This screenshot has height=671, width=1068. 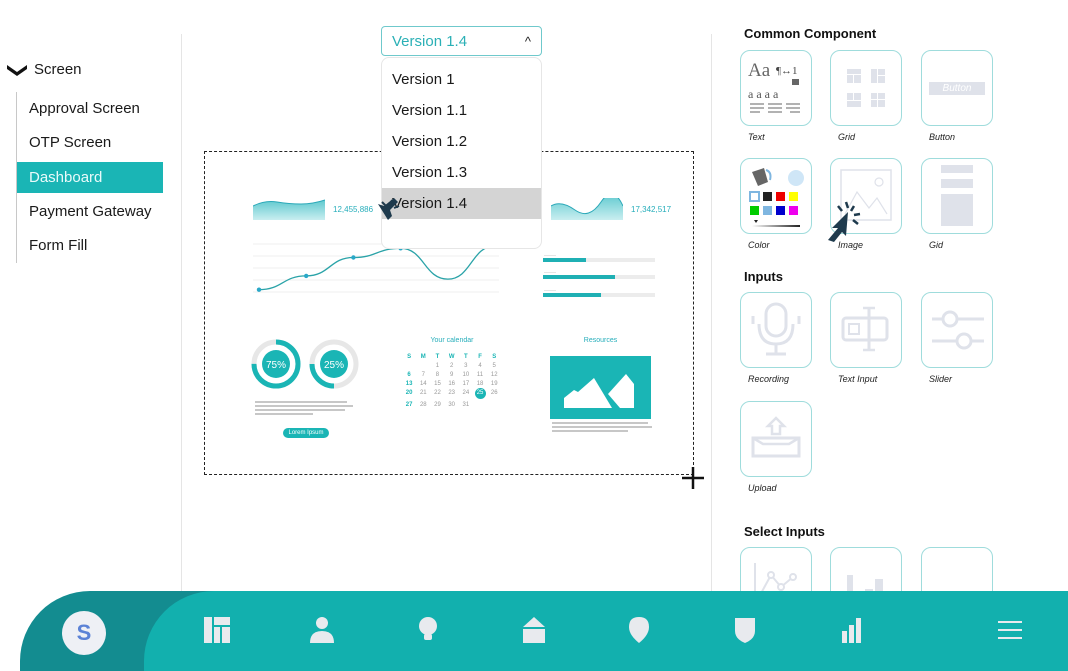 I want to click on nav-ideas, so click(x=428, y=630).